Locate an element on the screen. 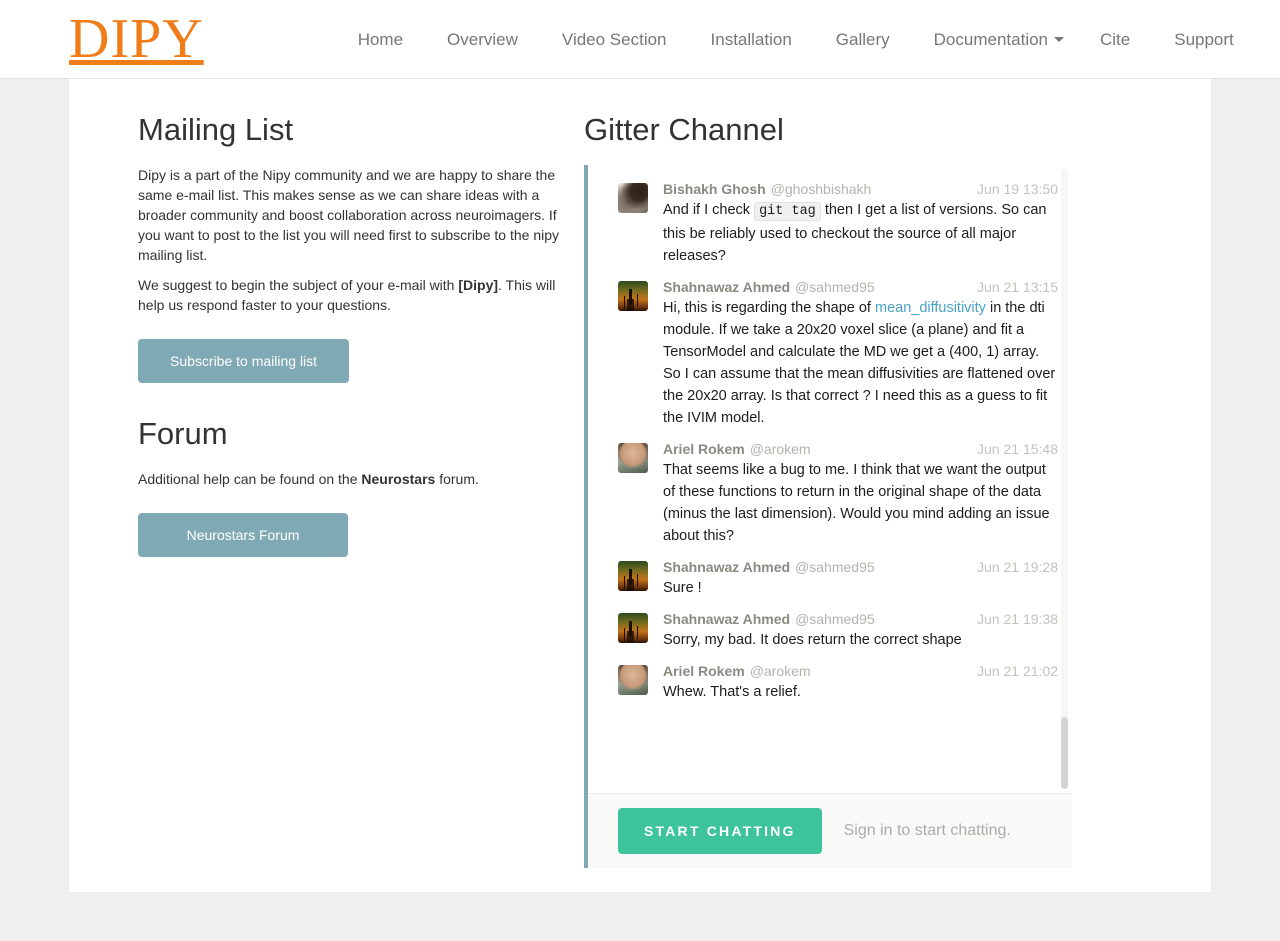 The image size is (1280, 941). chat-message-text: Whew. That's a relief. is located at coordinates (732, 692).